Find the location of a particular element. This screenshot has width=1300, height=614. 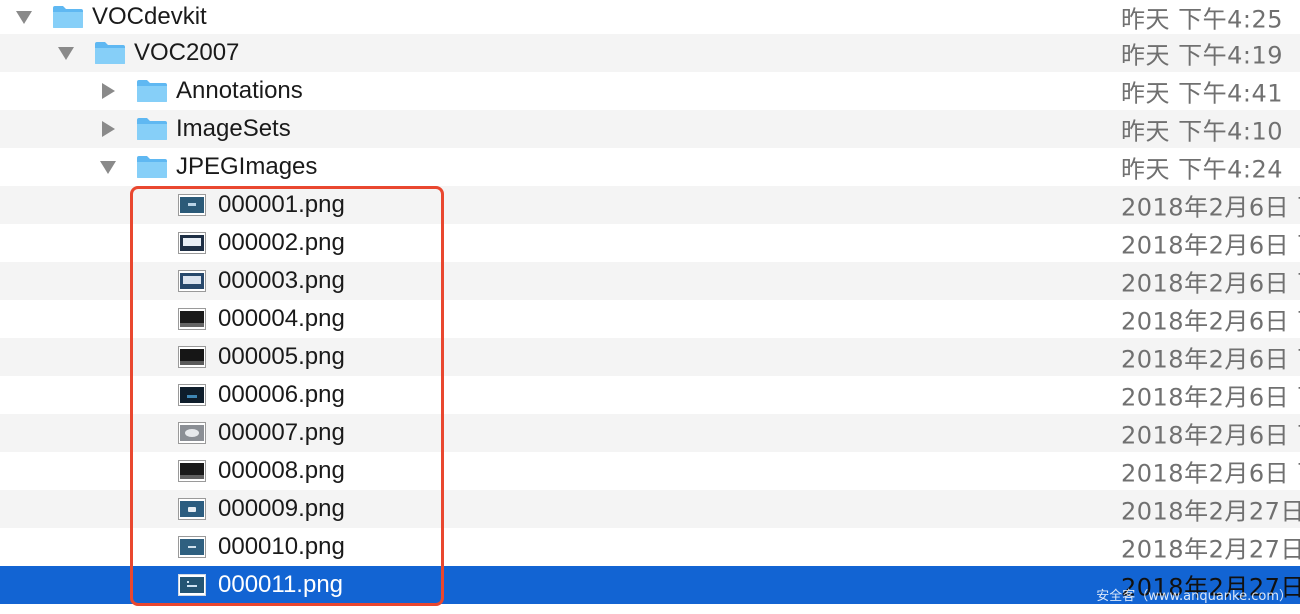

tree-row-file: 000002.png 2018年2月6日 下 is located at coordinates (650, 243).